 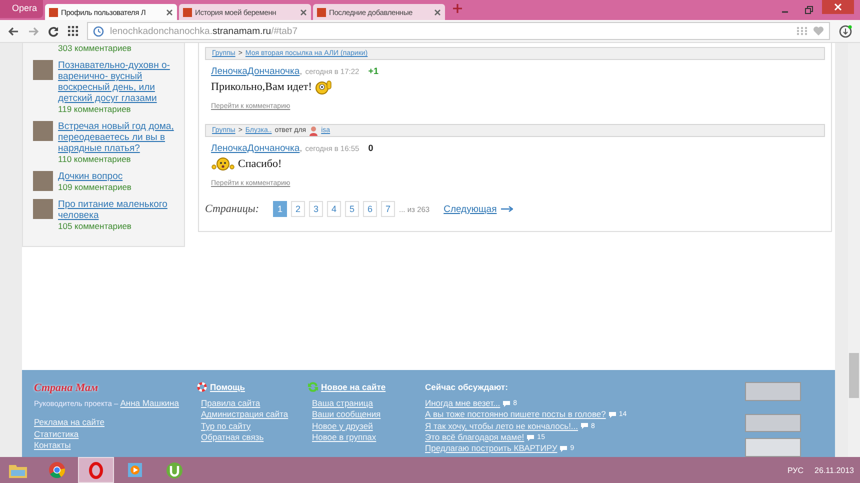 I want to click on page-button: 1, so click(x=280, y=209).